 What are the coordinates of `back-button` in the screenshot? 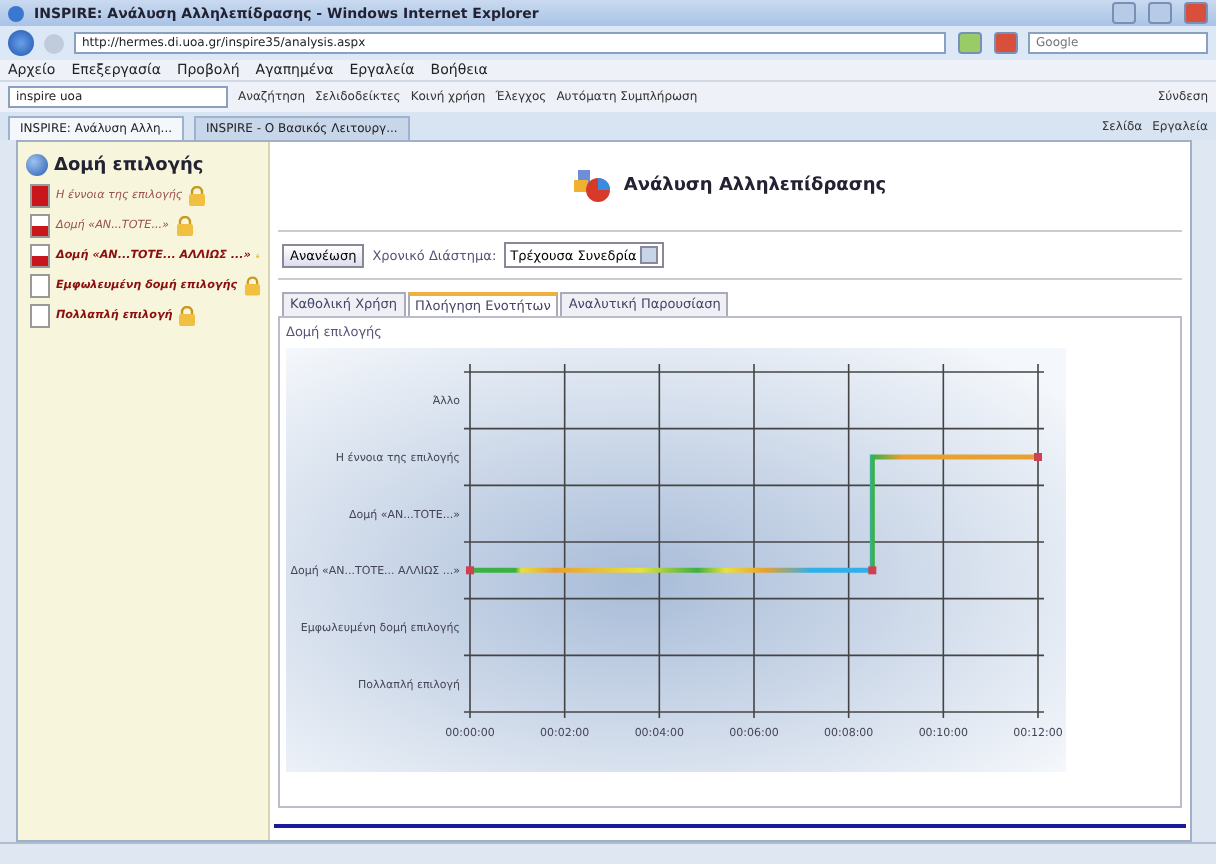 It's located at (21, 43).